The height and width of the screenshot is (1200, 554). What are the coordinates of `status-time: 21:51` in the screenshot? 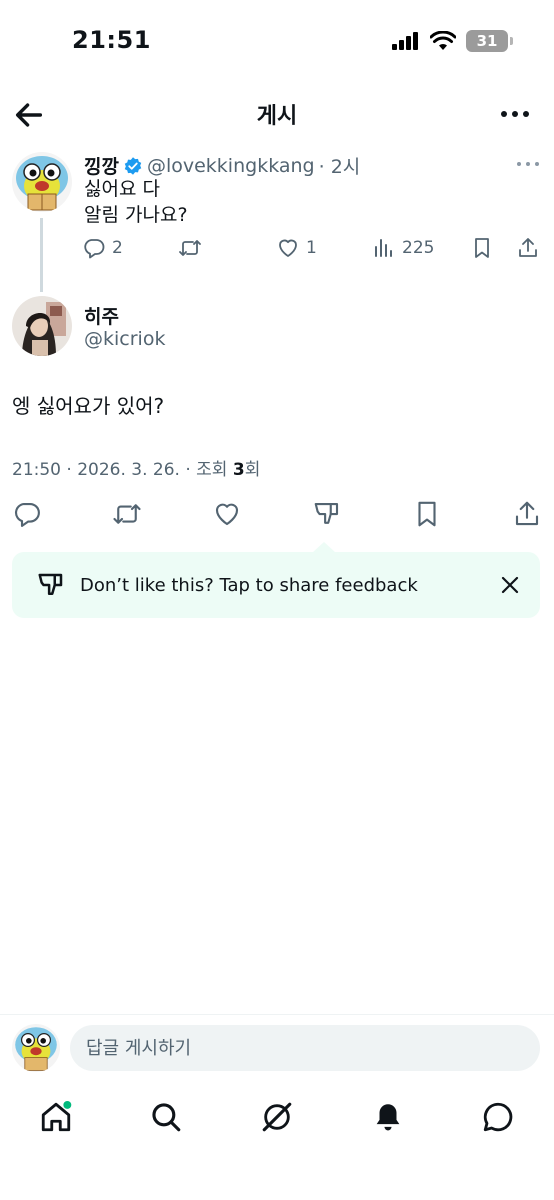 It's located at (111, 40).